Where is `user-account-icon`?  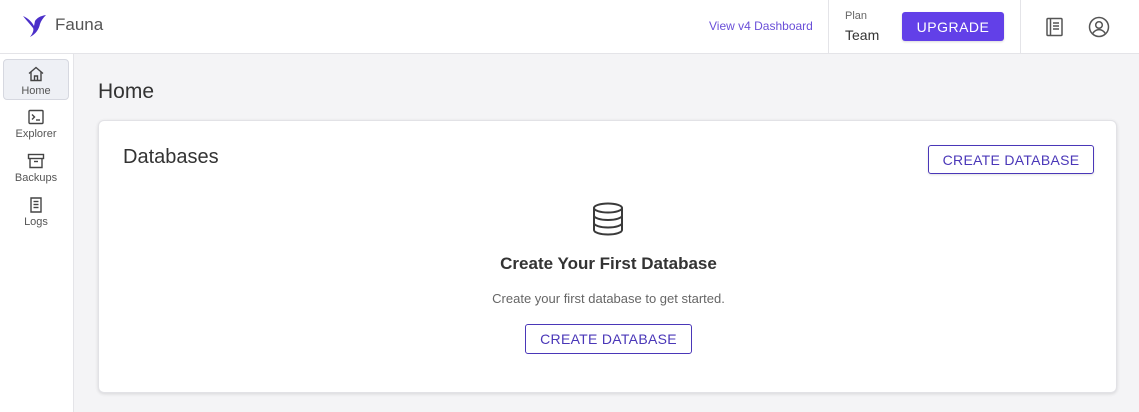
user-account-icon is located at coordinates (1099, 27).